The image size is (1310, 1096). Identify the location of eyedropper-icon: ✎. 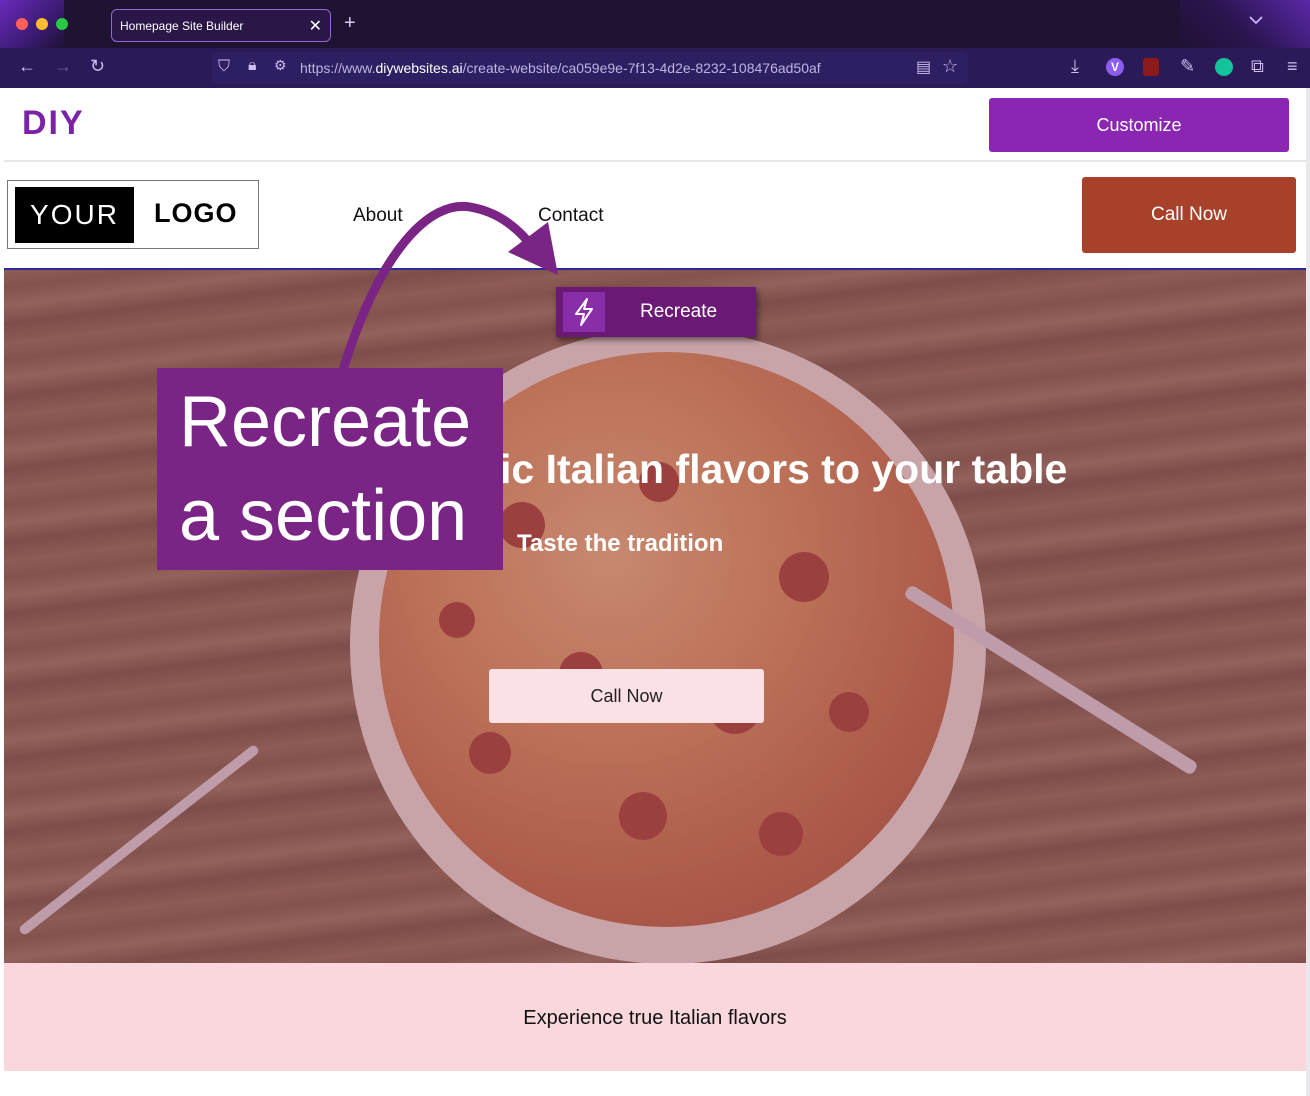
(1187, 66).